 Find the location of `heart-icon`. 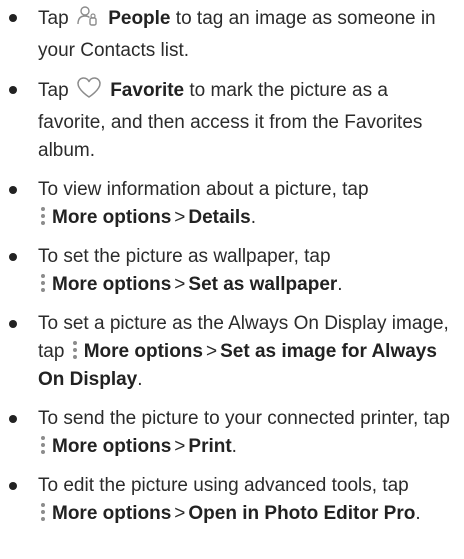

heart-icon is located at coordinates (89, 92).